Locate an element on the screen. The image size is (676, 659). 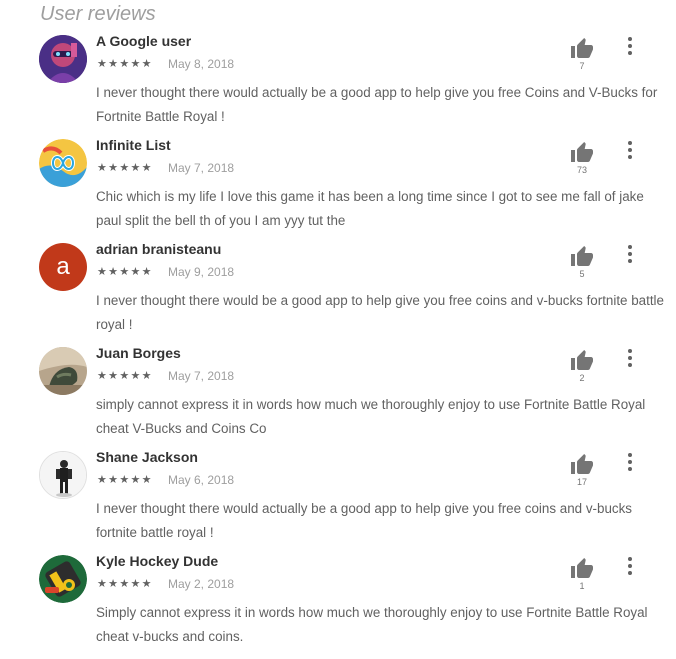
photo-avatar-icon is located at coordinates (63, 371).